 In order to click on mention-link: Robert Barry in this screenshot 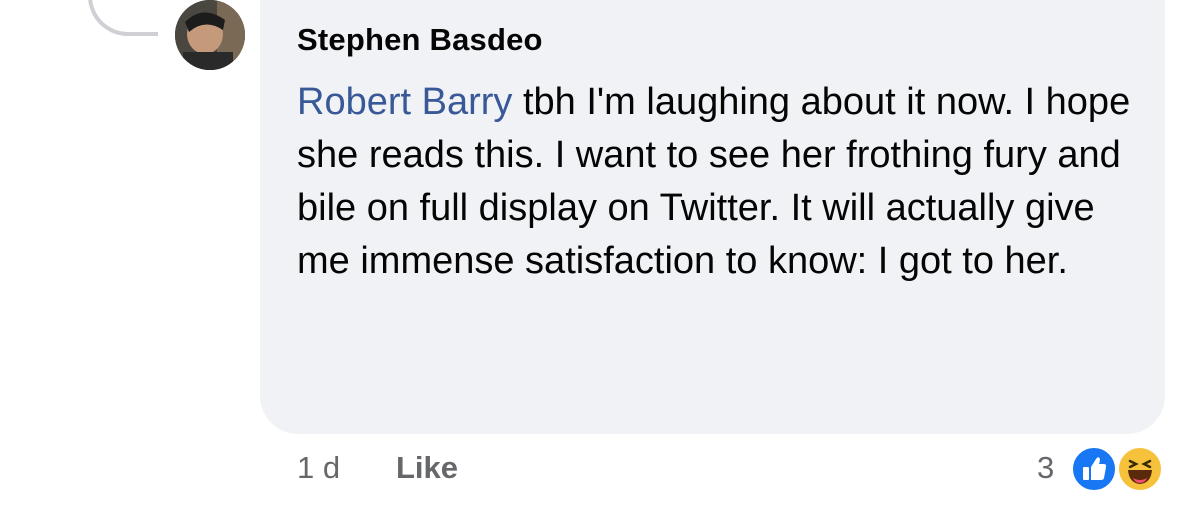, I will do `click(404, 102)`.